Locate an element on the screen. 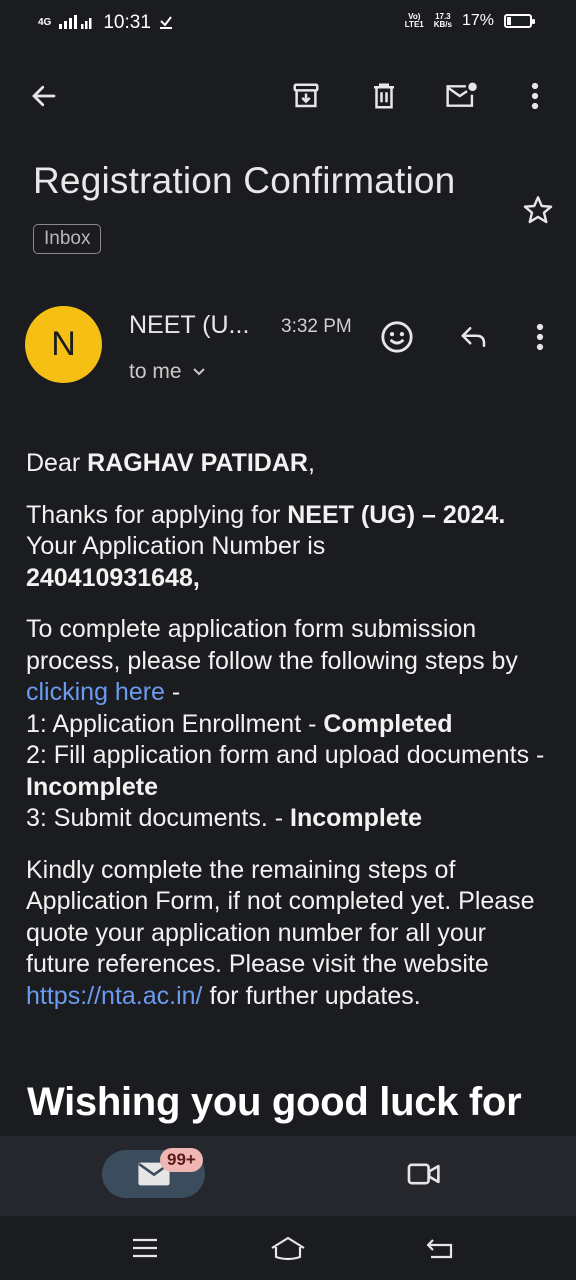 The width and height of the screenshot is (576, 1280). back-nav-button is located at coordinates (440, 1248).